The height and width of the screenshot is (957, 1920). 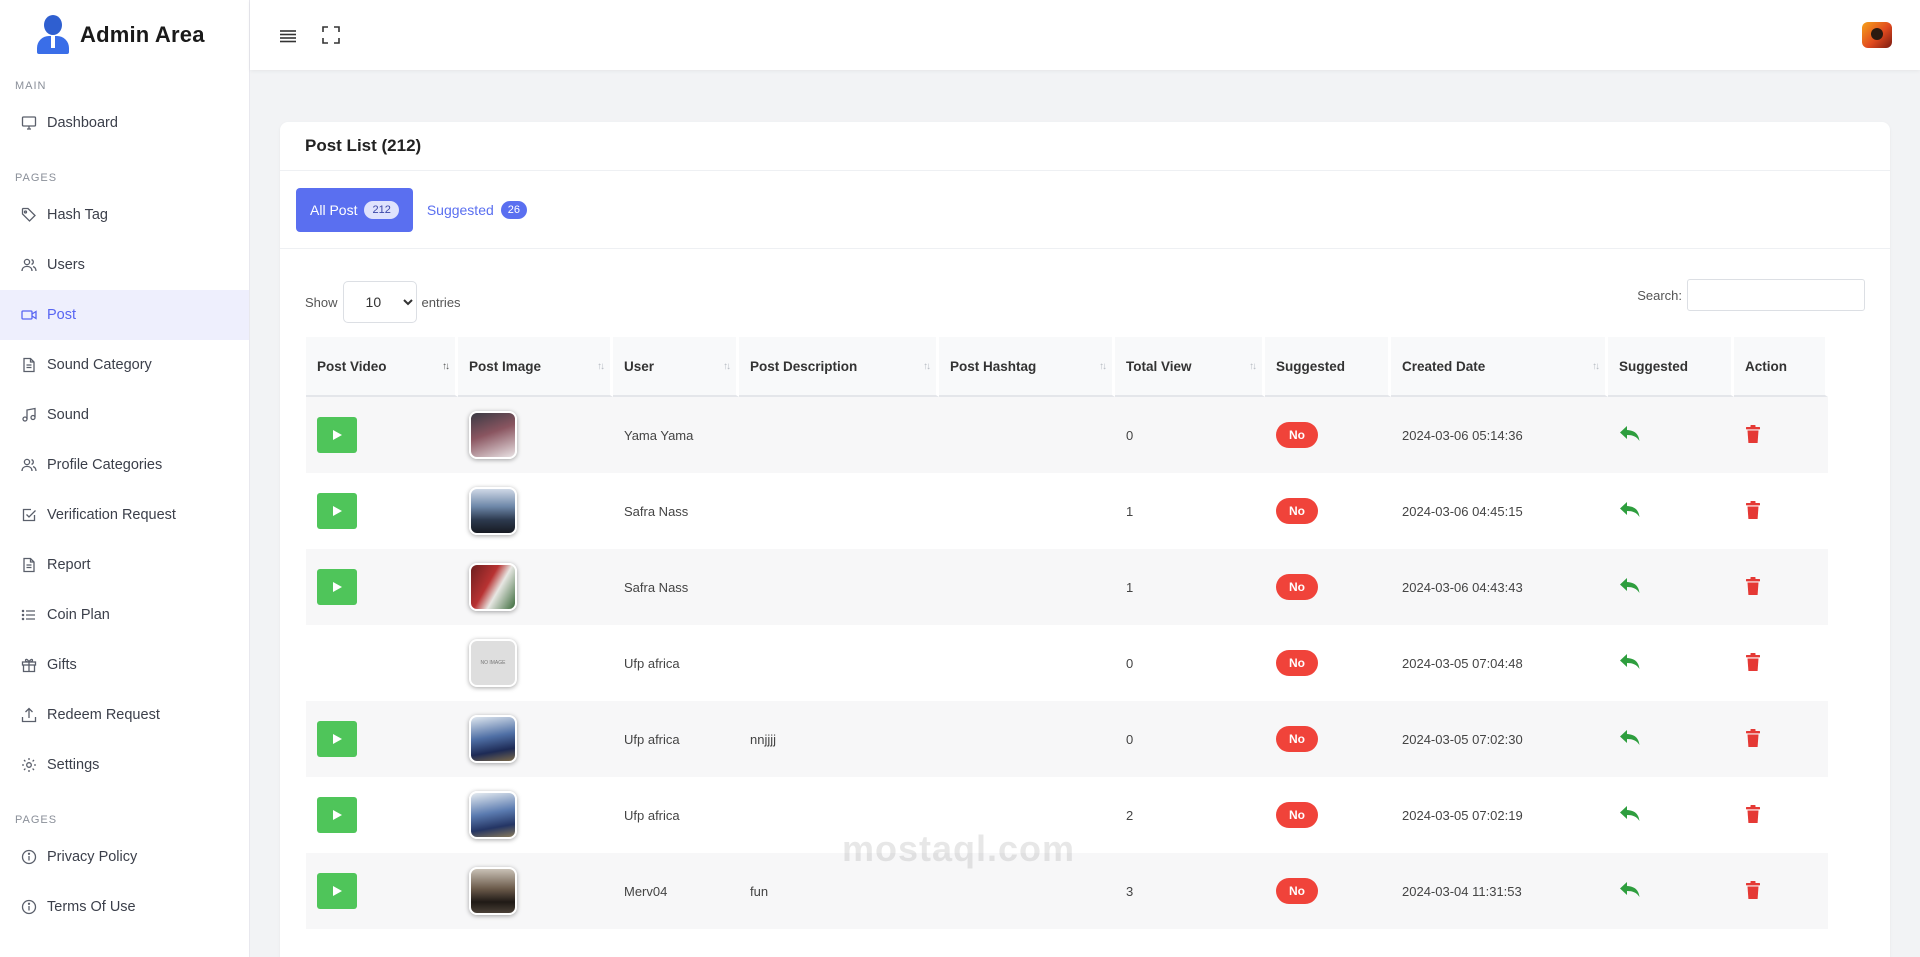 I want to click on sidebar-item-users: Users, so click(x=124, y=265).